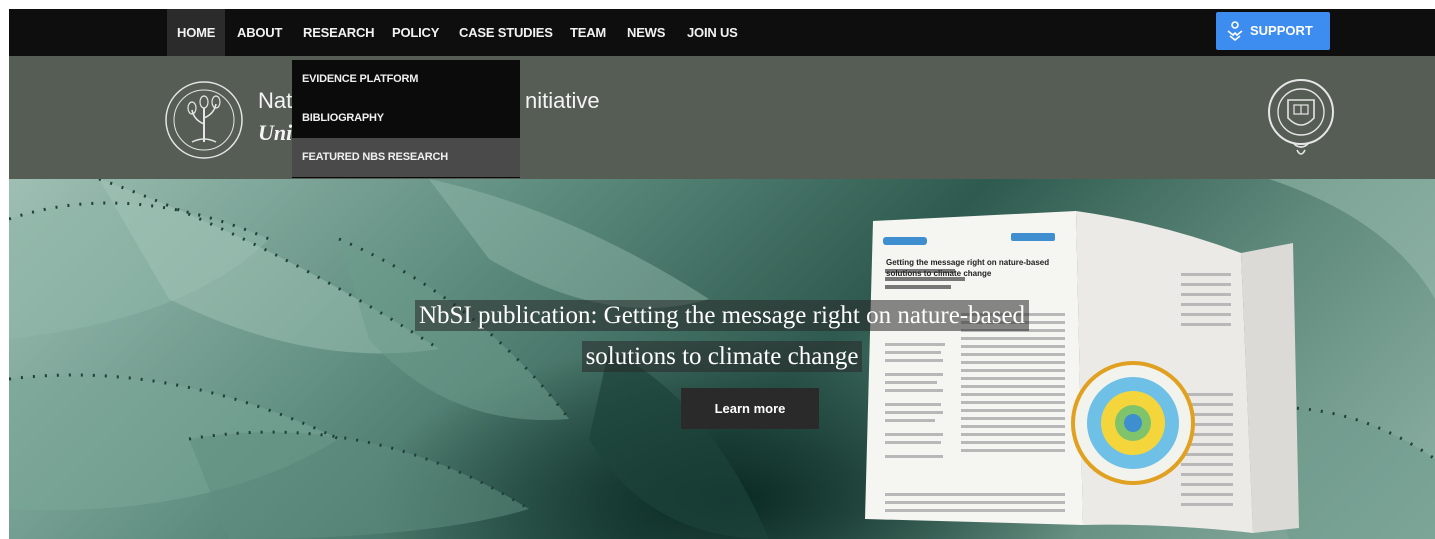 The image size is (1435, 539). Describe the element at coordinates (1301, 117) in the screenshot. I see `university-crest-icon` at that location.